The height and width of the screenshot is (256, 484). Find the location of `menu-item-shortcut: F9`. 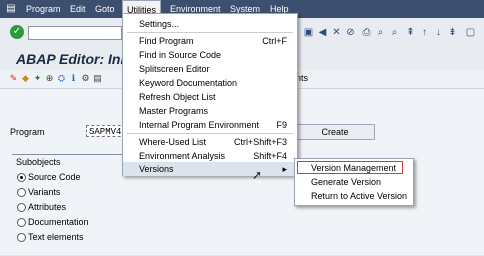

menu-item-shortcut: F9 is located at coordinates (281, 125).